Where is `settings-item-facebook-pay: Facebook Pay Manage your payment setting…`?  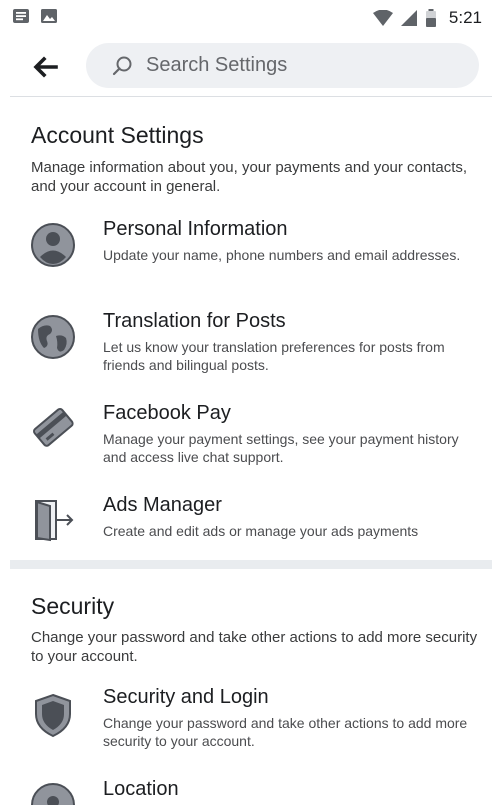
settings-item-facebook-pay: Facebook Pay Manage your payment setting… is located at coordinates (246, 434).